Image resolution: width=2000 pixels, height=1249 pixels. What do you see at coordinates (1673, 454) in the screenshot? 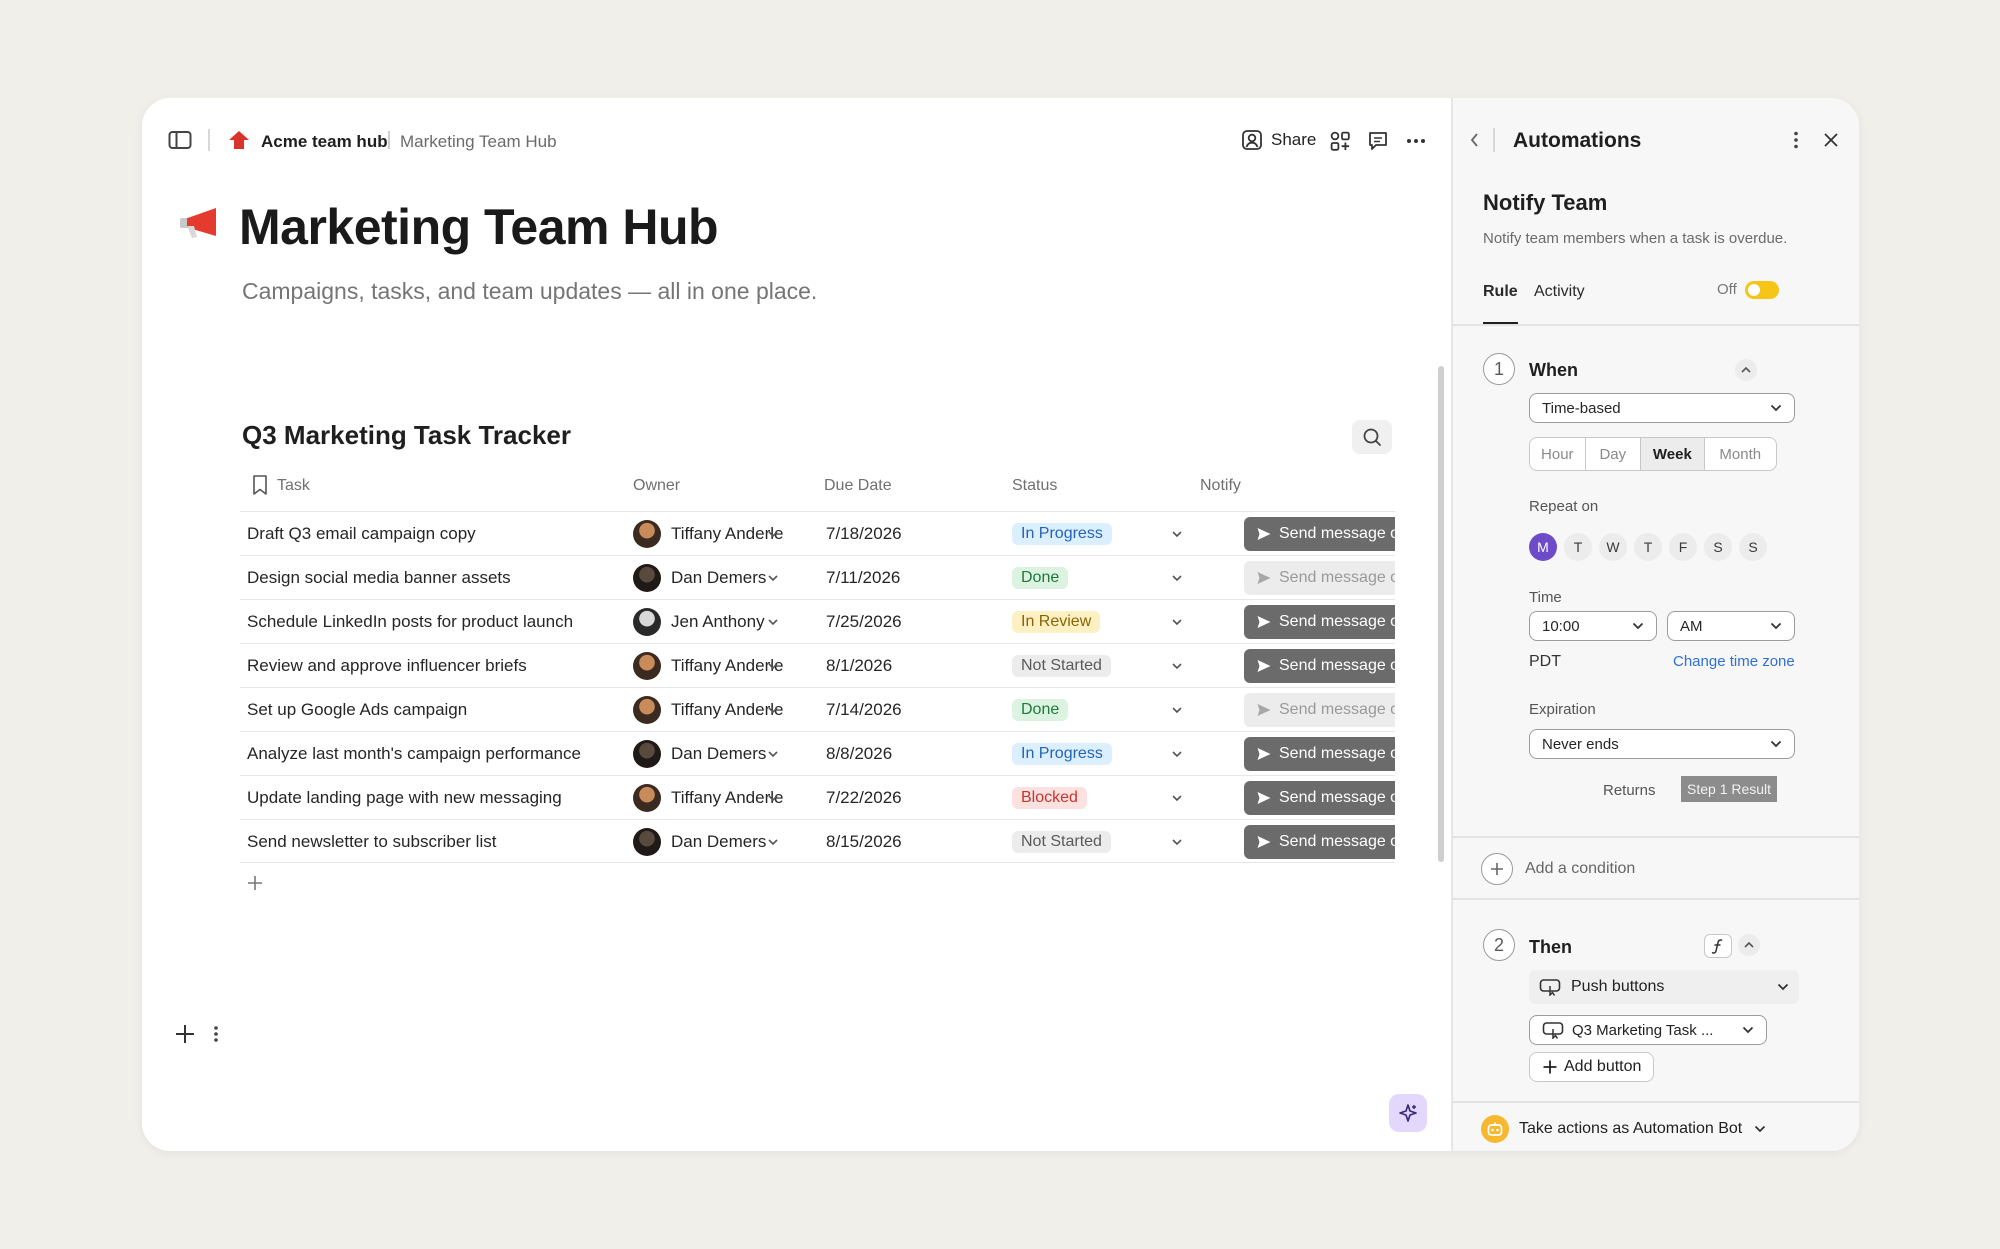
I see `interval-week: Week` at bounding box center [1673, 454].